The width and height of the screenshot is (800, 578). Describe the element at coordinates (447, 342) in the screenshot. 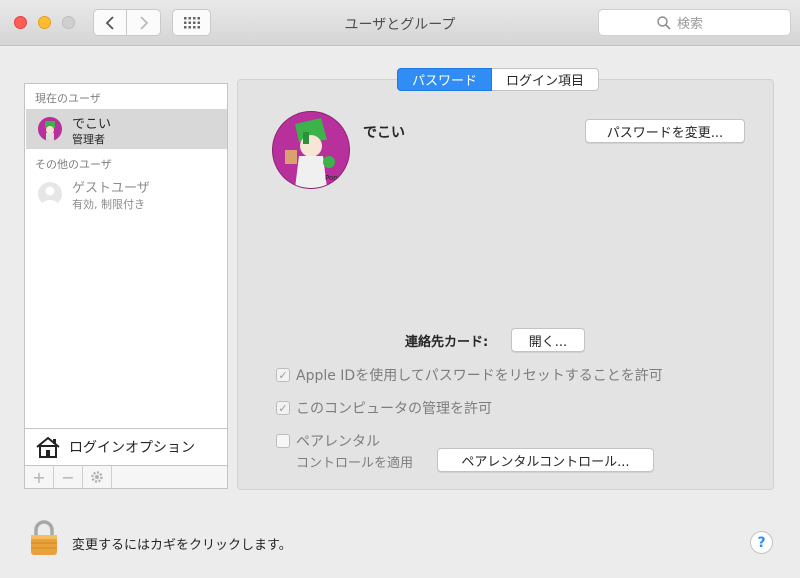

I see `contact-card-label: 連絡先カード:` at that location.